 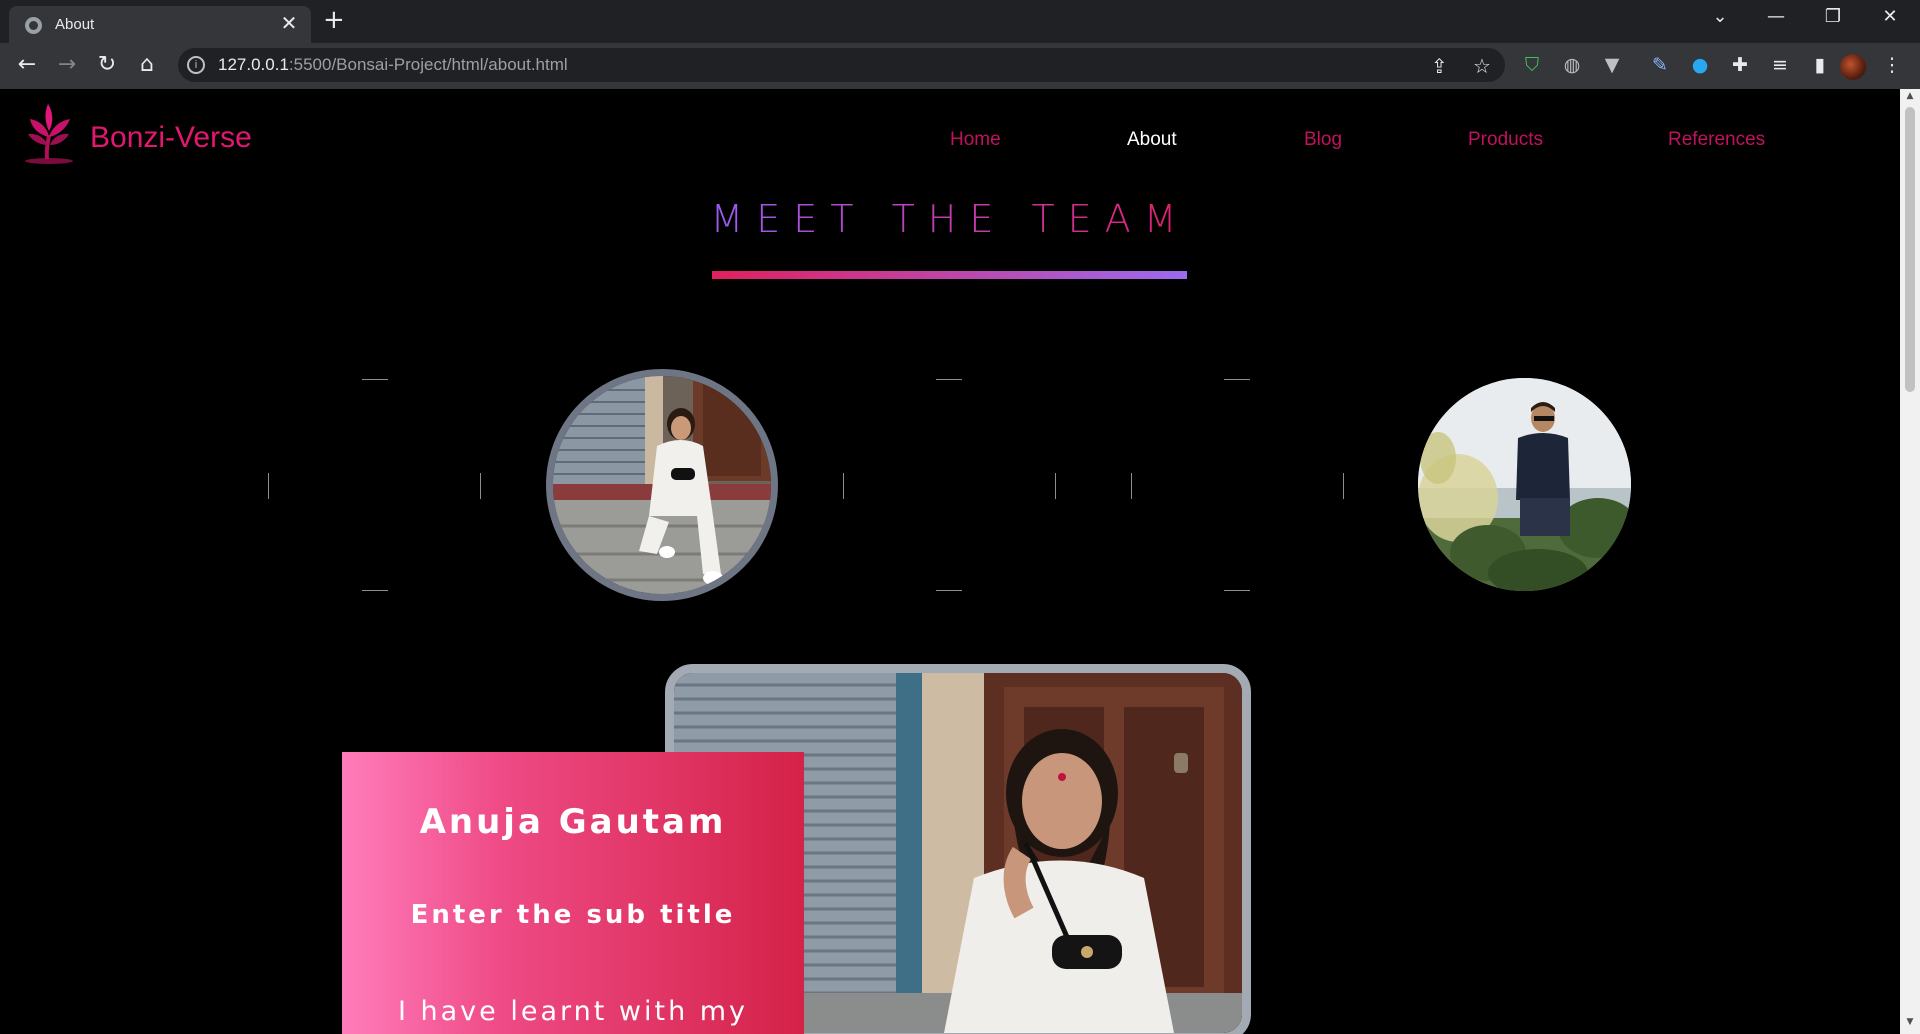 What do you see at coordinates (960, 21) in the screenshot?
I see `browser-tab-strip: About ✕ + ⌄ — ❐ ✕` at bounding box center [960, 21].